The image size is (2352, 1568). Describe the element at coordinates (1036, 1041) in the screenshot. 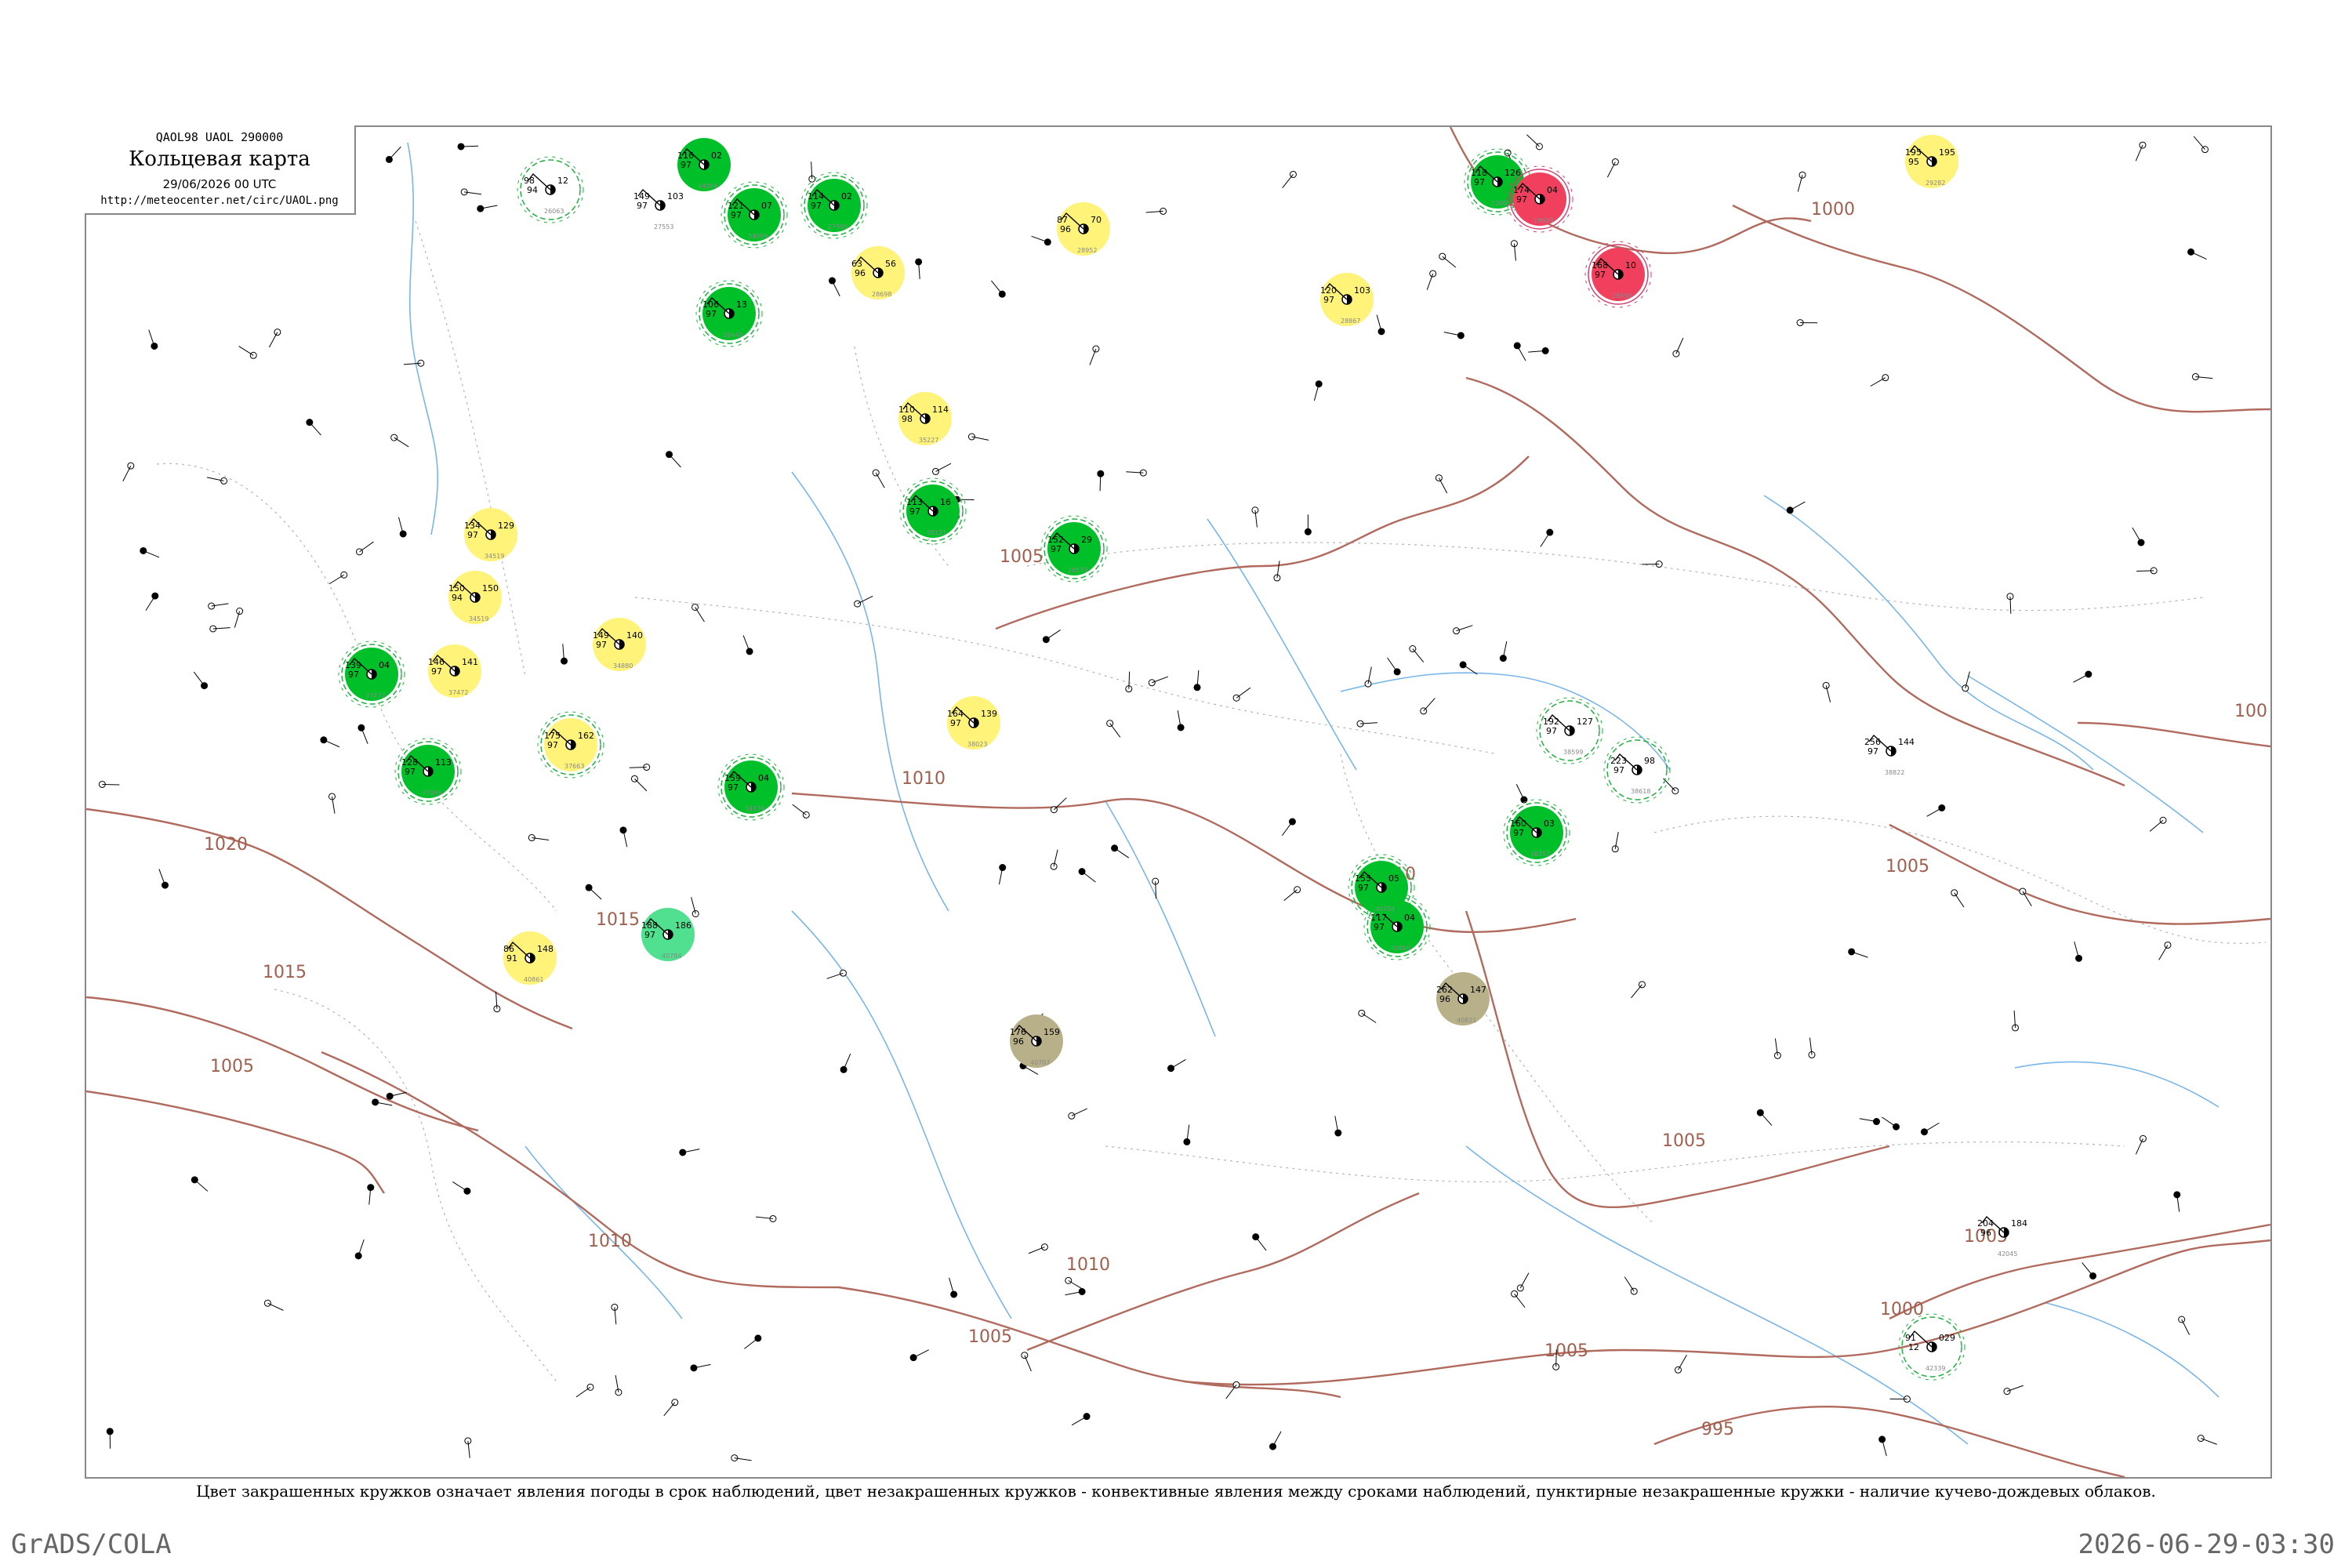

I see `station-40707: 1769615940707` at that location.